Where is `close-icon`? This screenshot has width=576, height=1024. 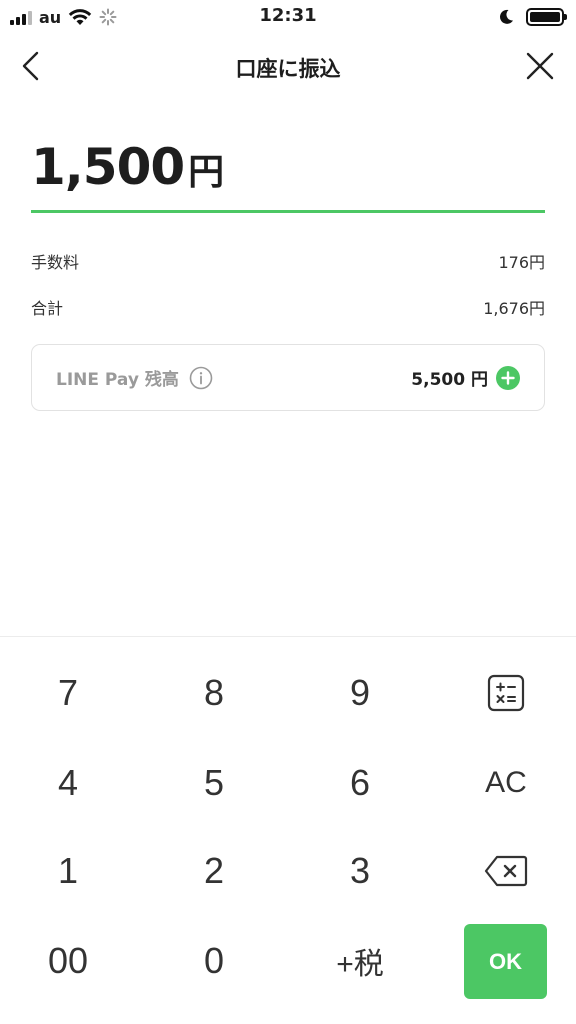
close-icon is located at coordinates (540, 66).